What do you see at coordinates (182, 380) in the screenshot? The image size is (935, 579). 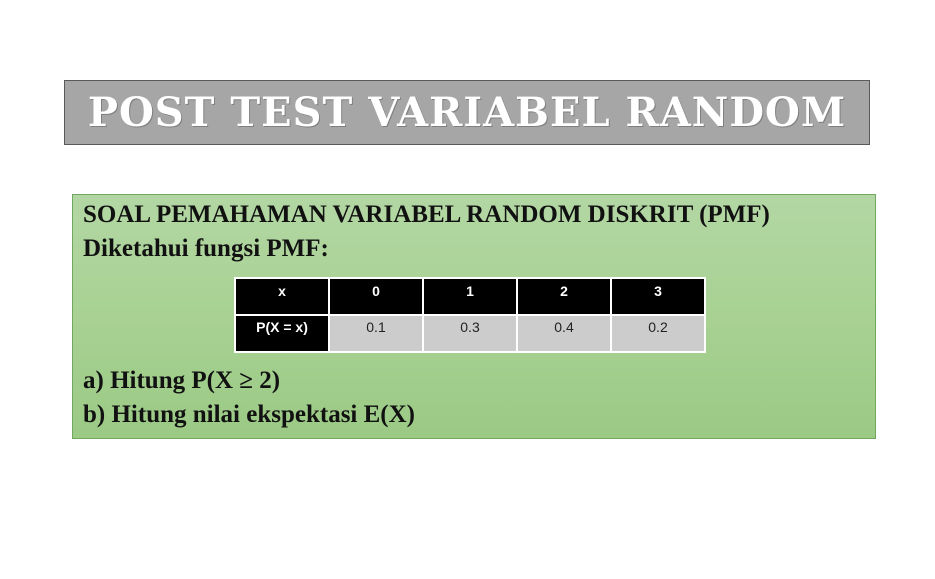 I see `question-a: a) Hitung P(X ≥ 2)` at bounding box center [182, 380].